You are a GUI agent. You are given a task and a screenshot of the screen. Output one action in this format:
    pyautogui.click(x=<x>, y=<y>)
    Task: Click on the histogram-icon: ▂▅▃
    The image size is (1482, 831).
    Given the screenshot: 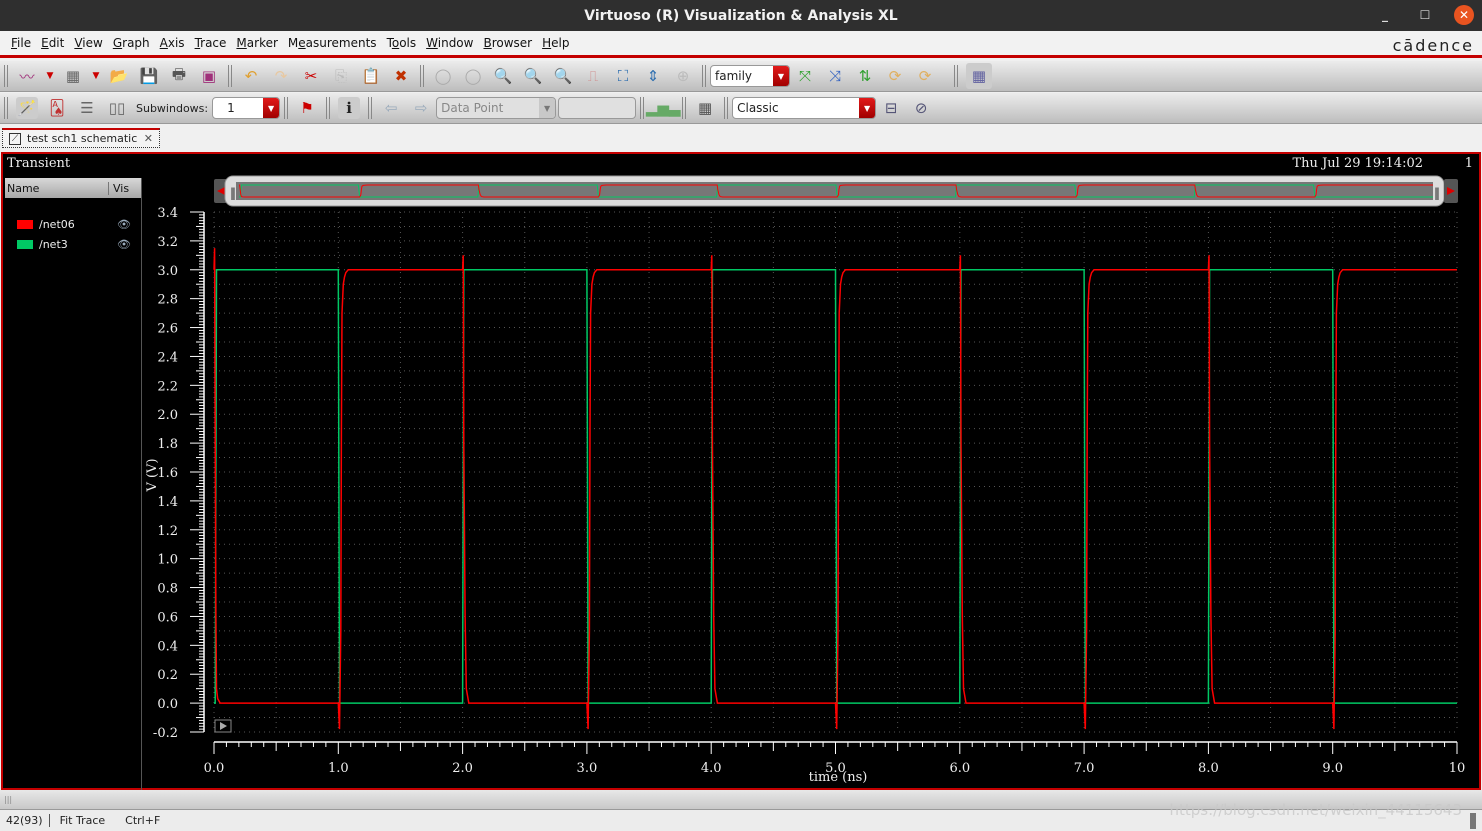 What is the action you would take?
    pyautogui.click(x=663, y=108)
    